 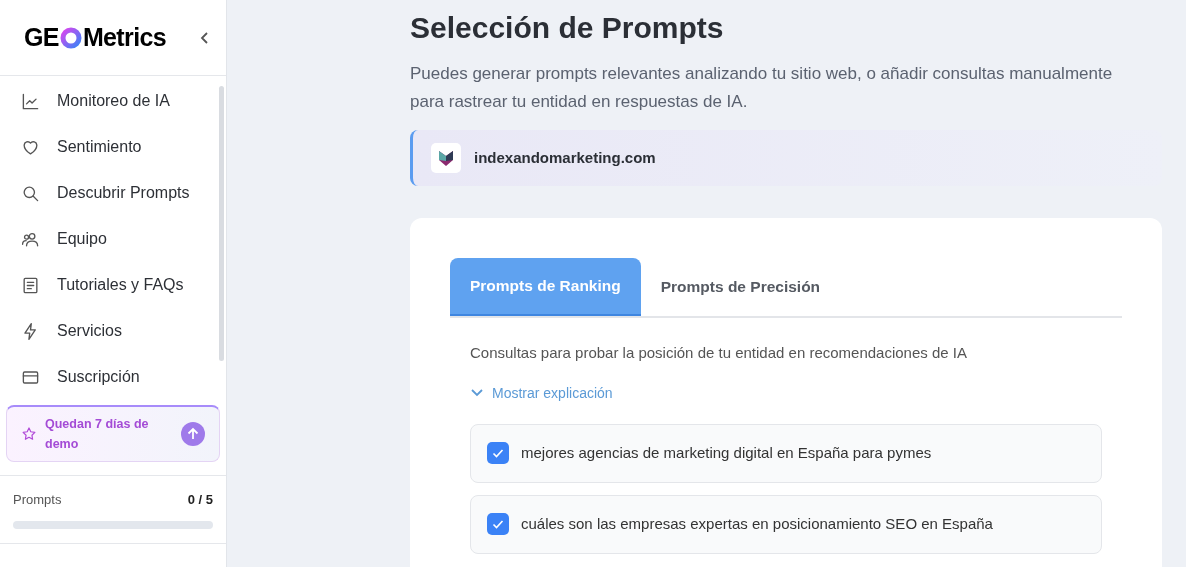 What do you see at coordinates (740, 287) in the screenshot?
I see `tab: Prompts de Precisión` at bounding box center [740, 287].